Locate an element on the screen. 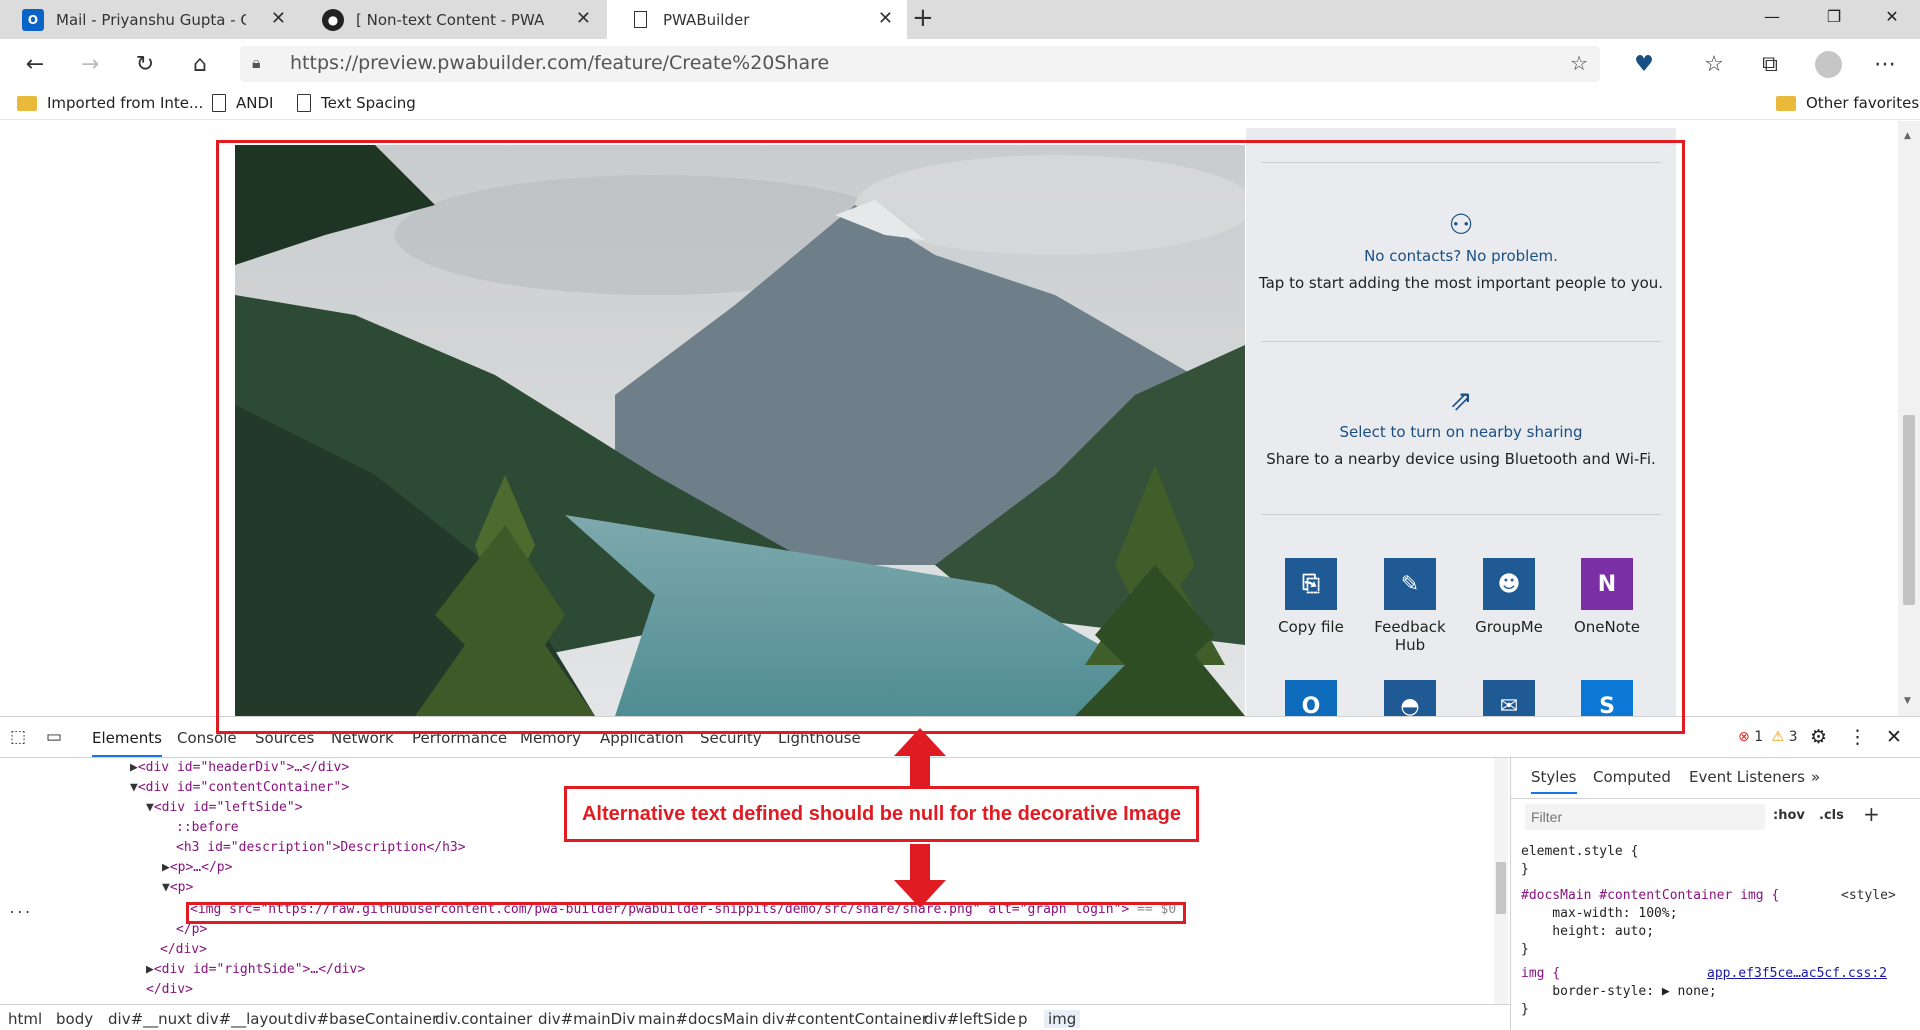  outlook-icon: O is located at coordinates (33, 19).